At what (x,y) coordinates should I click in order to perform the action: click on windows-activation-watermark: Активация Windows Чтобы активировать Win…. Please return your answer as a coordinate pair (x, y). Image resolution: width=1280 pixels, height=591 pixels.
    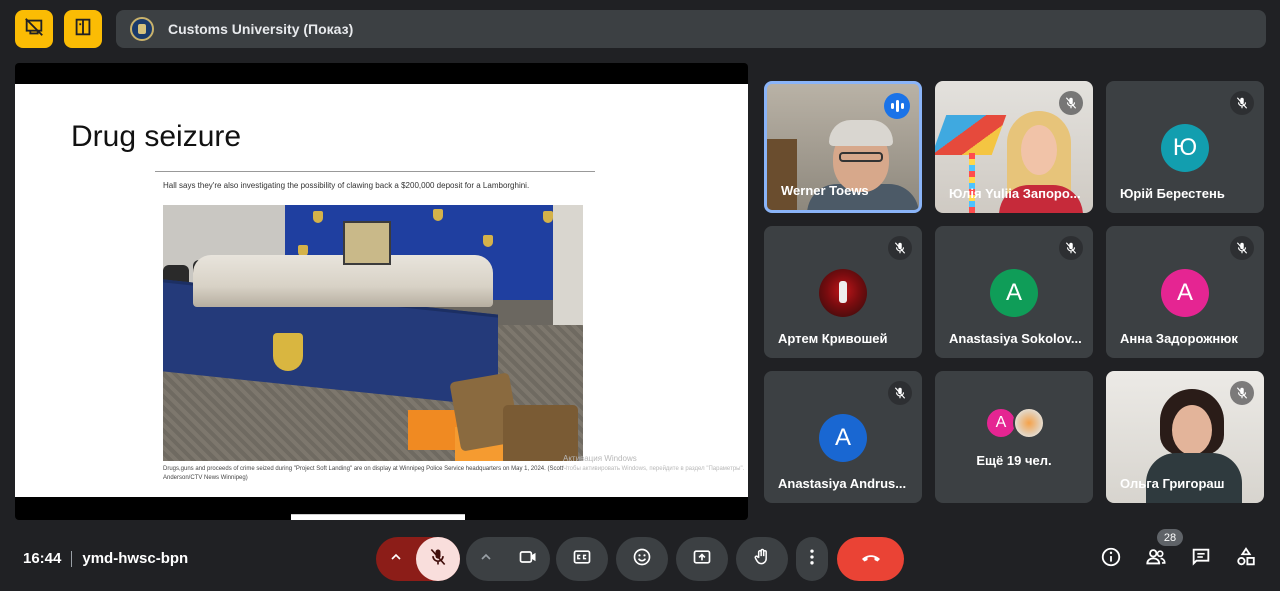
    Looking at the image, I should click on (654, 463).